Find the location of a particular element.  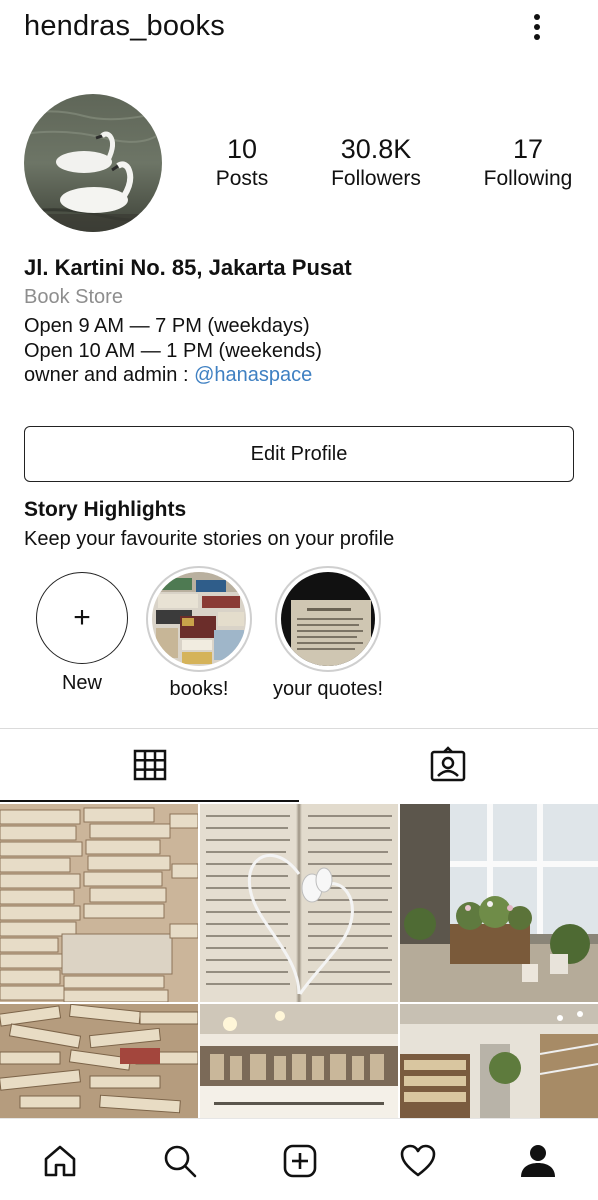

highlight-thumbnail-quotes is located at coordinates (328, 619).